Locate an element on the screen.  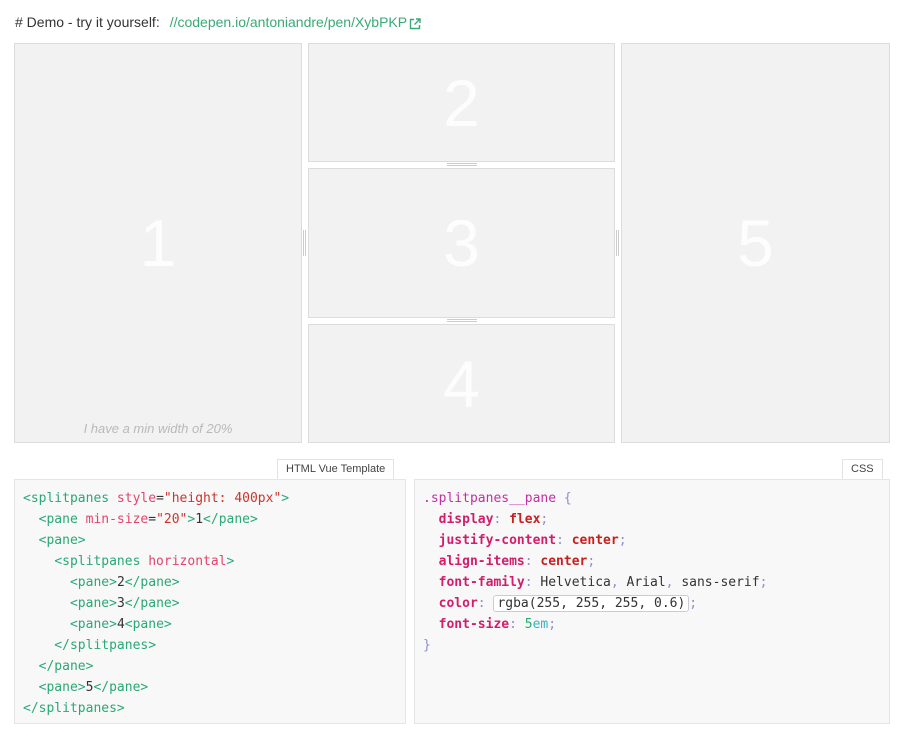
css-brace: } is located at coordinates (427, 645).